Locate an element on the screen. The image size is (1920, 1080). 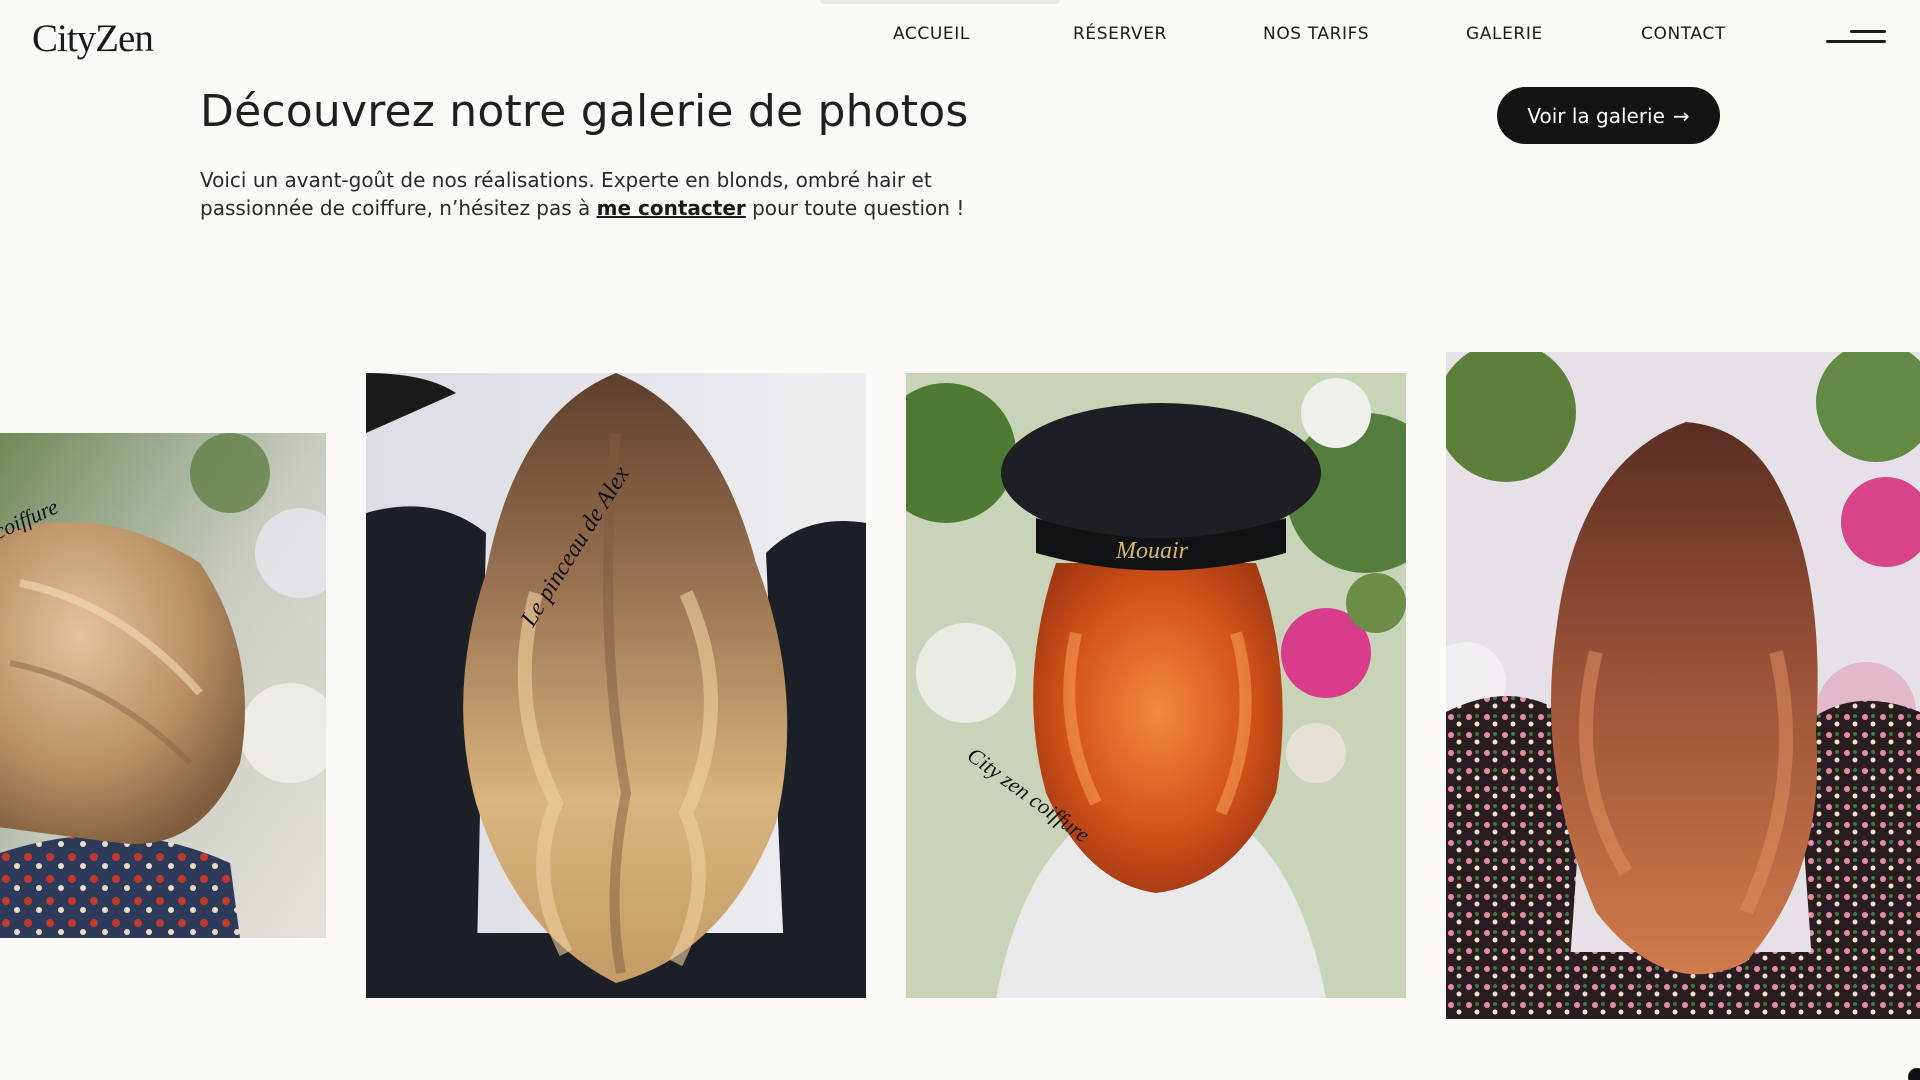
nav-item-galerie: GALERIE is located at coordinates (1504, 34).